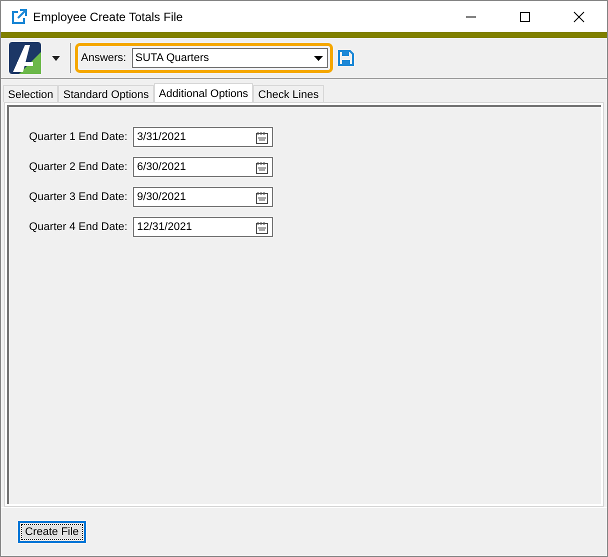  I want to click on create-file-button: Create File, so click(52, 532).